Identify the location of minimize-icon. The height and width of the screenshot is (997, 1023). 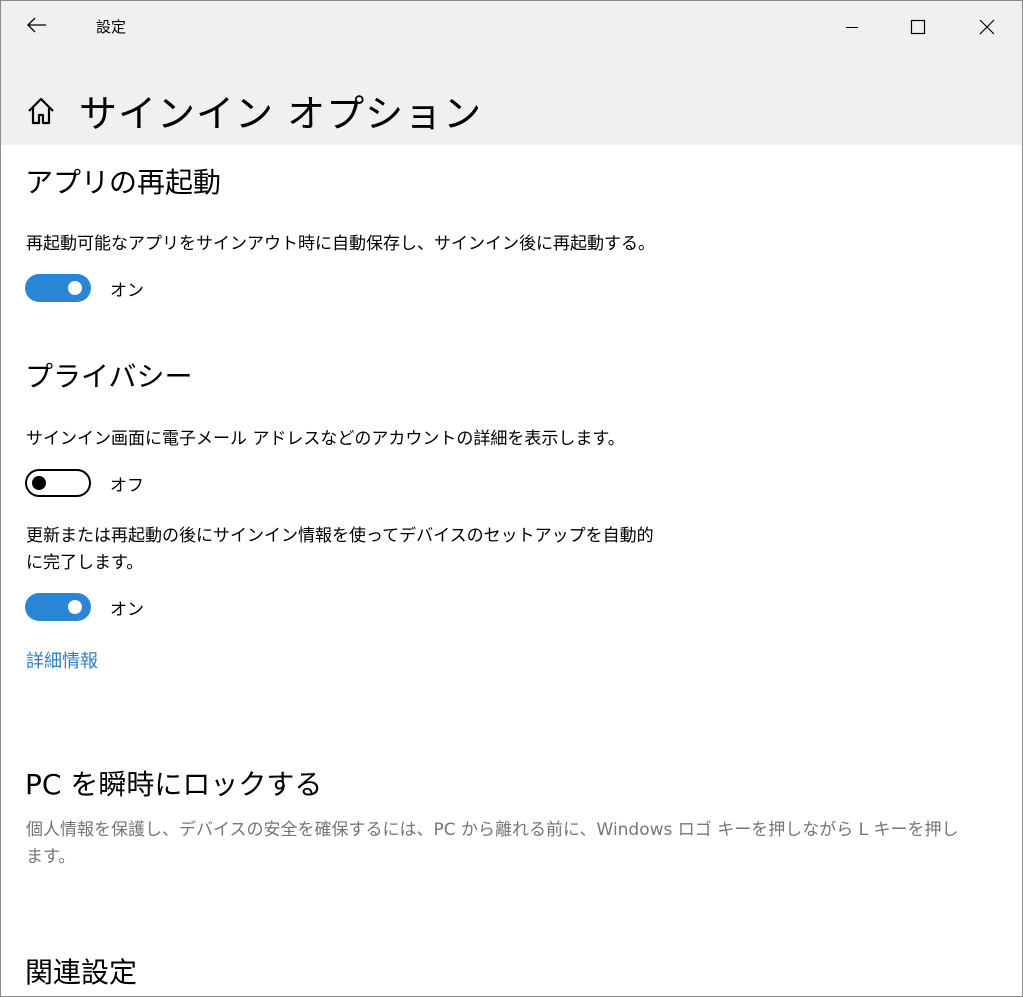
(852, 27).